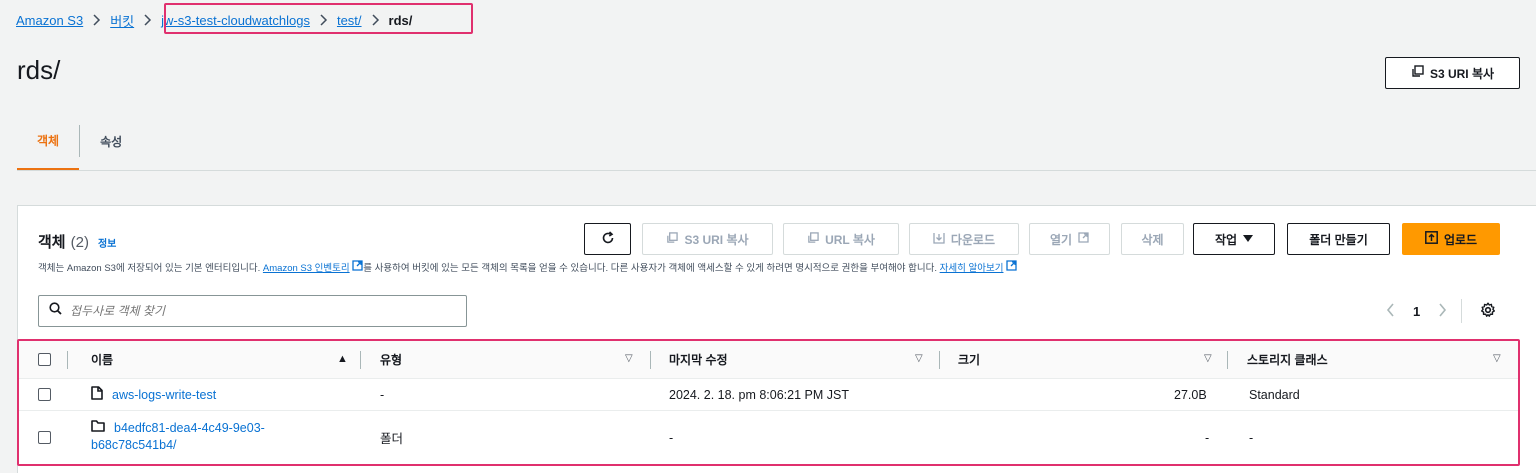 This screenshot has width=1536, height=473. I want to click on breadcrumb-buckets: 버킷, so click(122, 20).